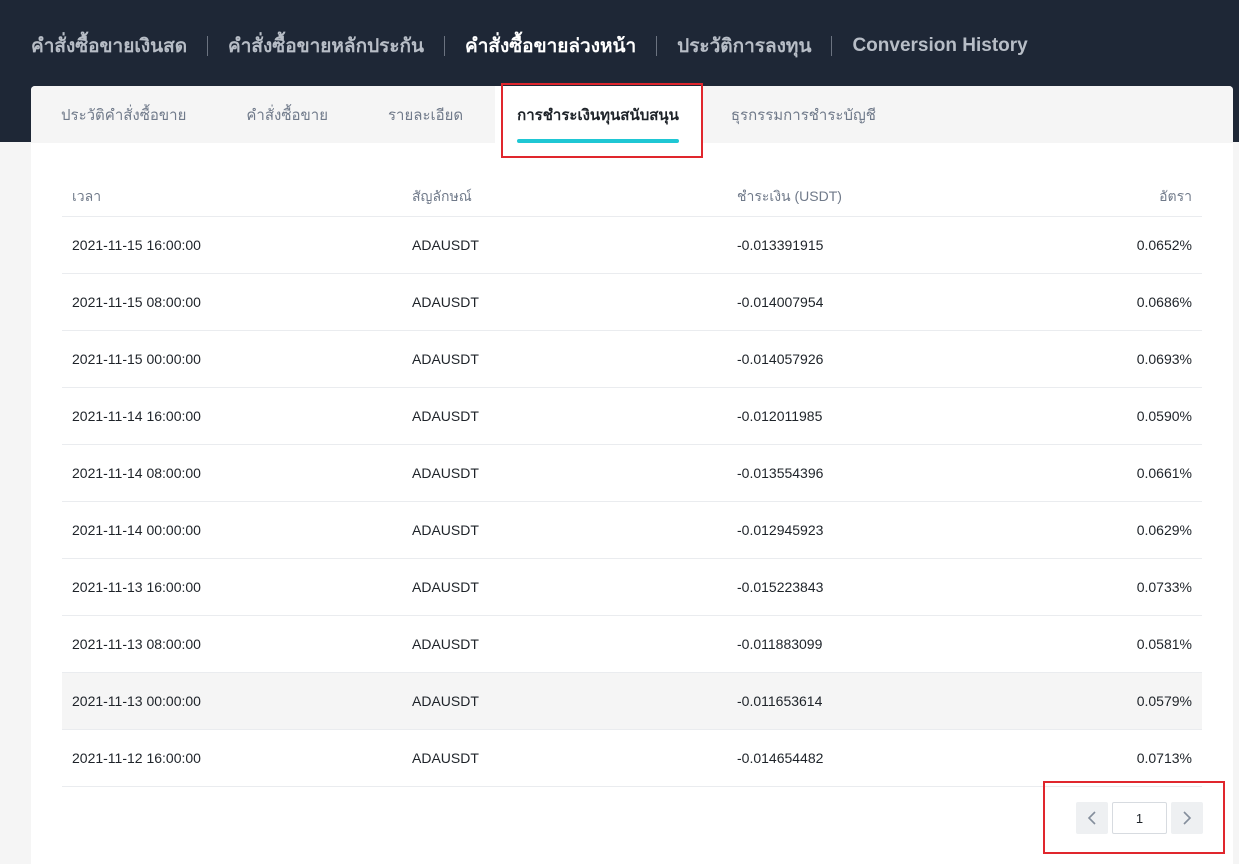 This screenshot has height=864, width=1239. I want to click on sub-tab-order-history: ประวัติคำสั่งซื้อขาย, so click(123, 114).